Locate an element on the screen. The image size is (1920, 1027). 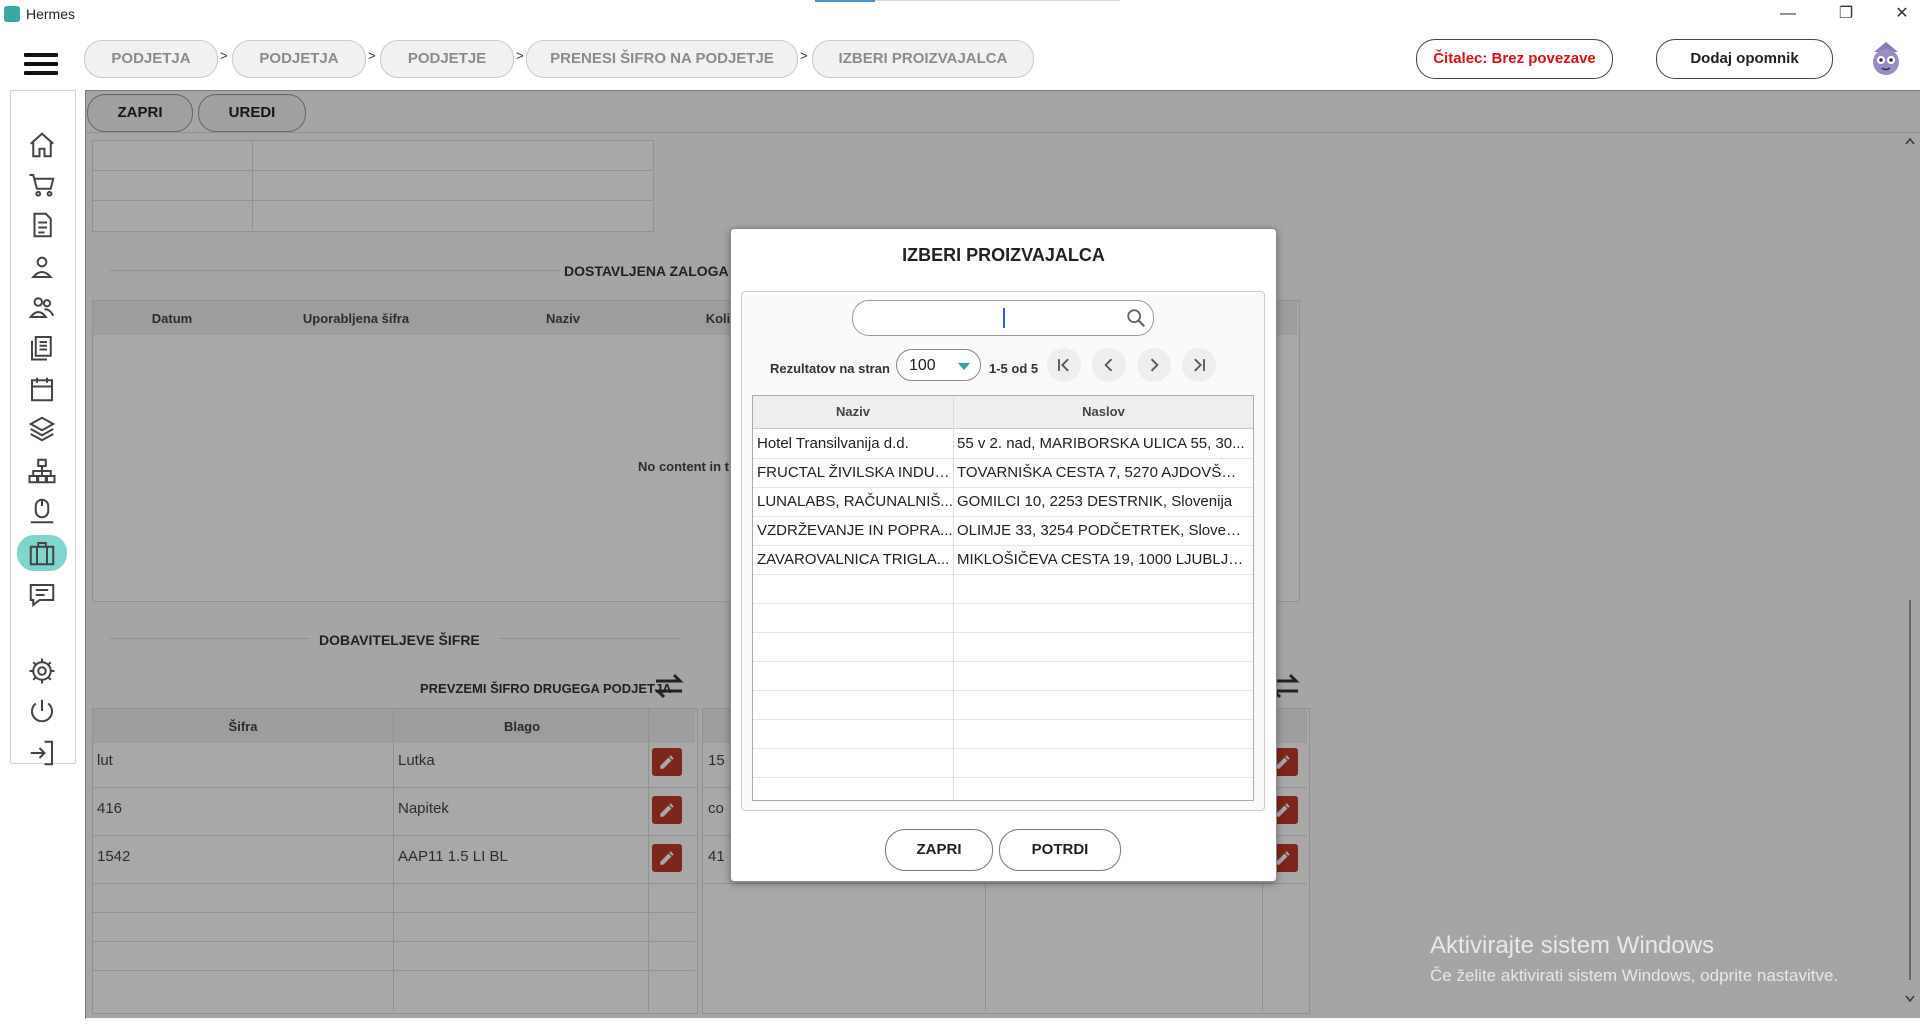
search-field is located at coordinates (1003, 318).